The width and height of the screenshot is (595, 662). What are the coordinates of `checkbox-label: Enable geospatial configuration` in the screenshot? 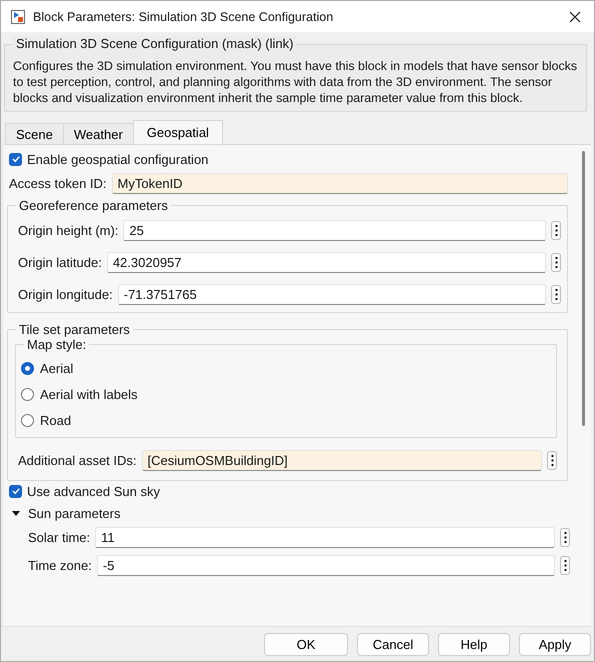 It's located at (117, 159).